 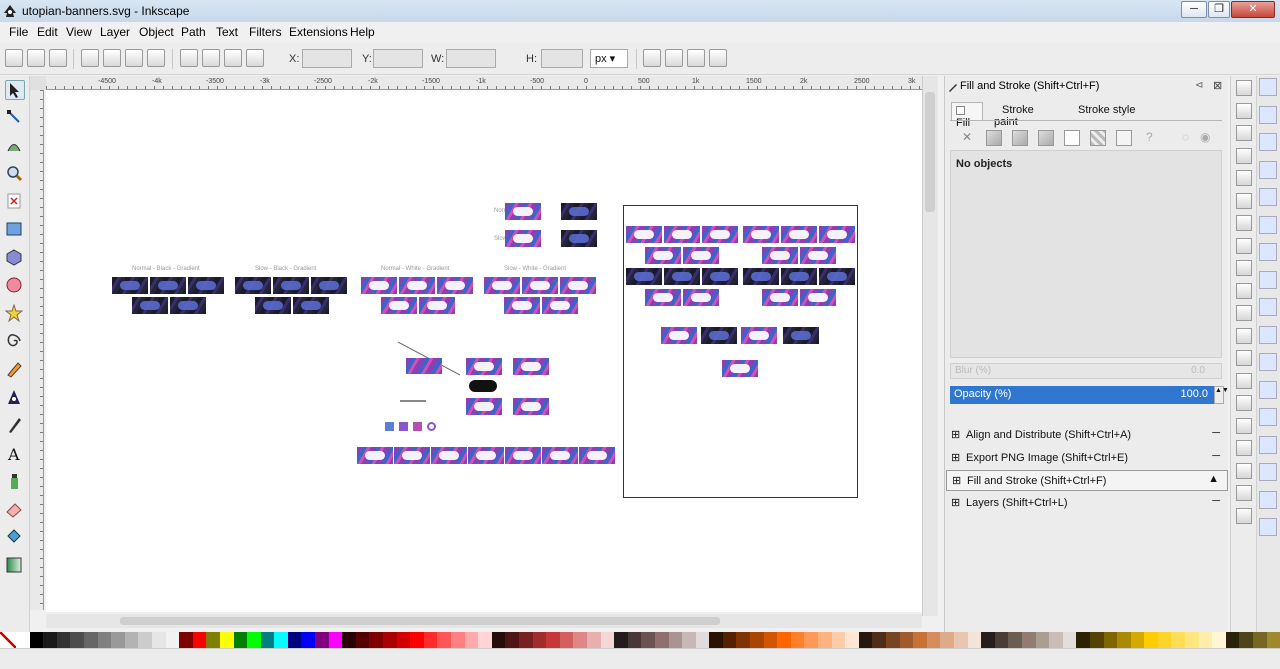 I want to click on select-all-icon, so click(x=14, y=58).